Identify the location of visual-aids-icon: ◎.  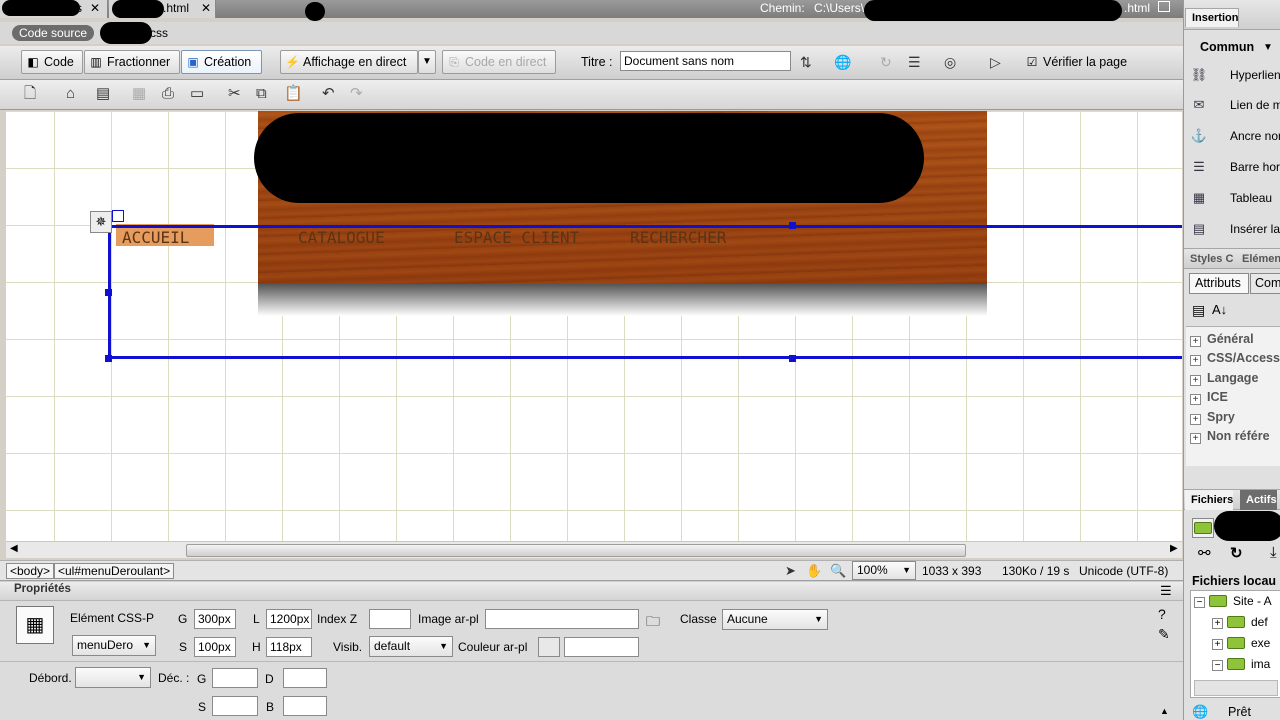
(950, 62).